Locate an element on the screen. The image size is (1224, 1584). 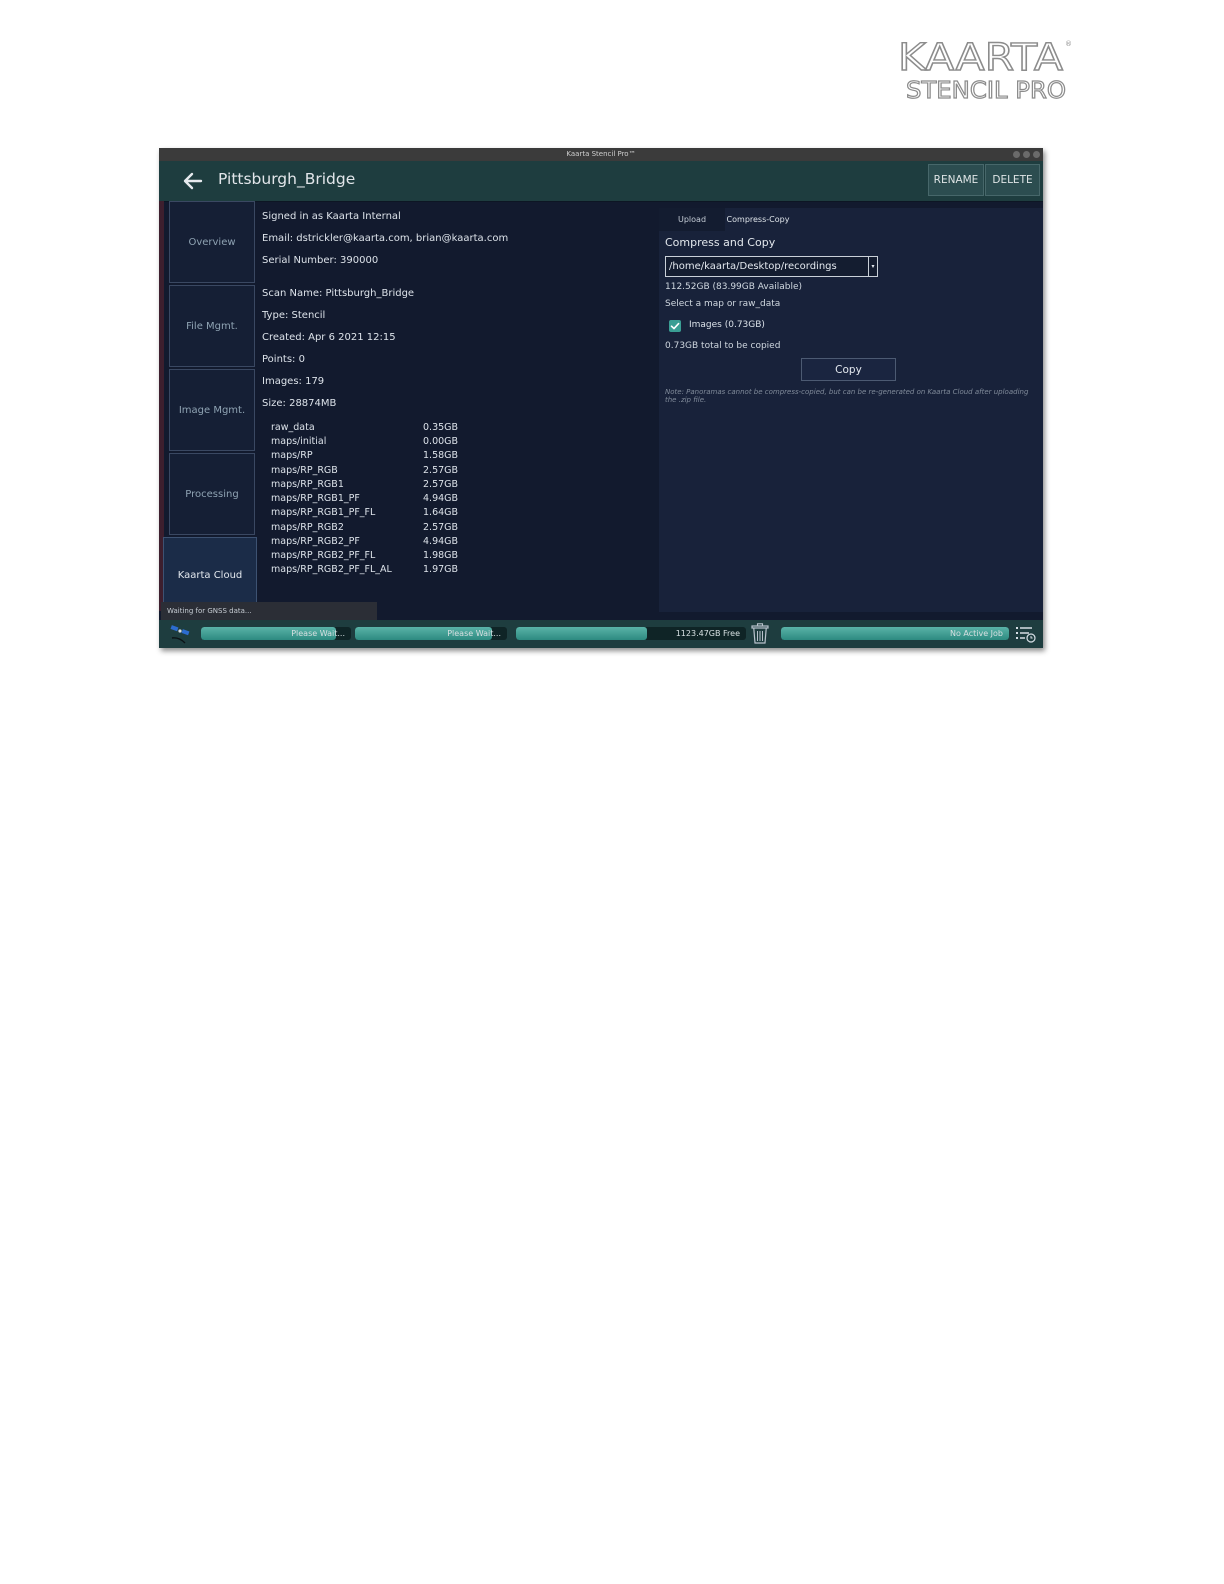
maximize-button is located at coordinates (1026, 154).